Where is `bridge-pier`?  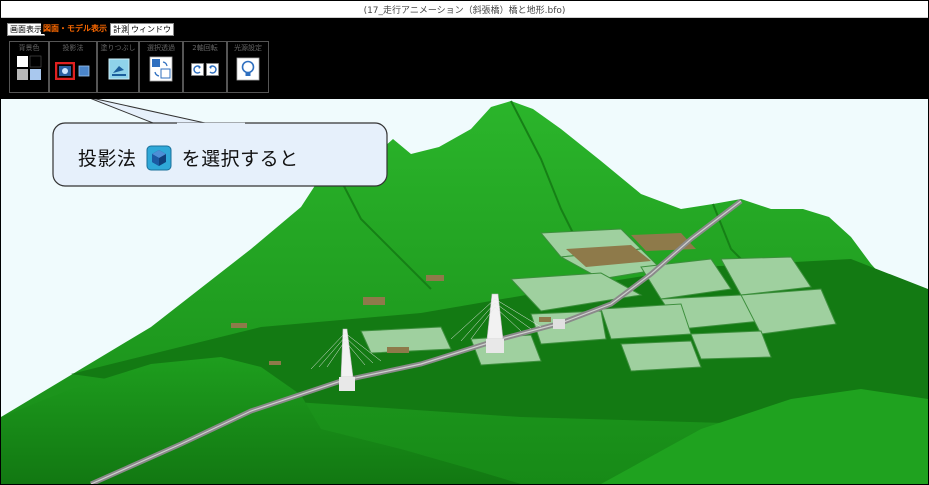 bridge-pier is located at coordinates (559, 324).